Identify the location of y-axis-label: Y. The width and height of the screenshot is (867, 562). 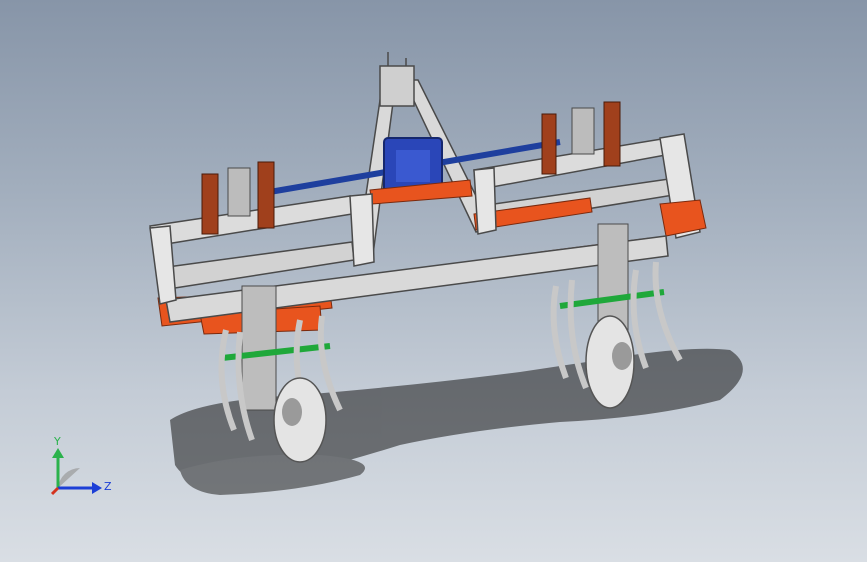
(57, 441).